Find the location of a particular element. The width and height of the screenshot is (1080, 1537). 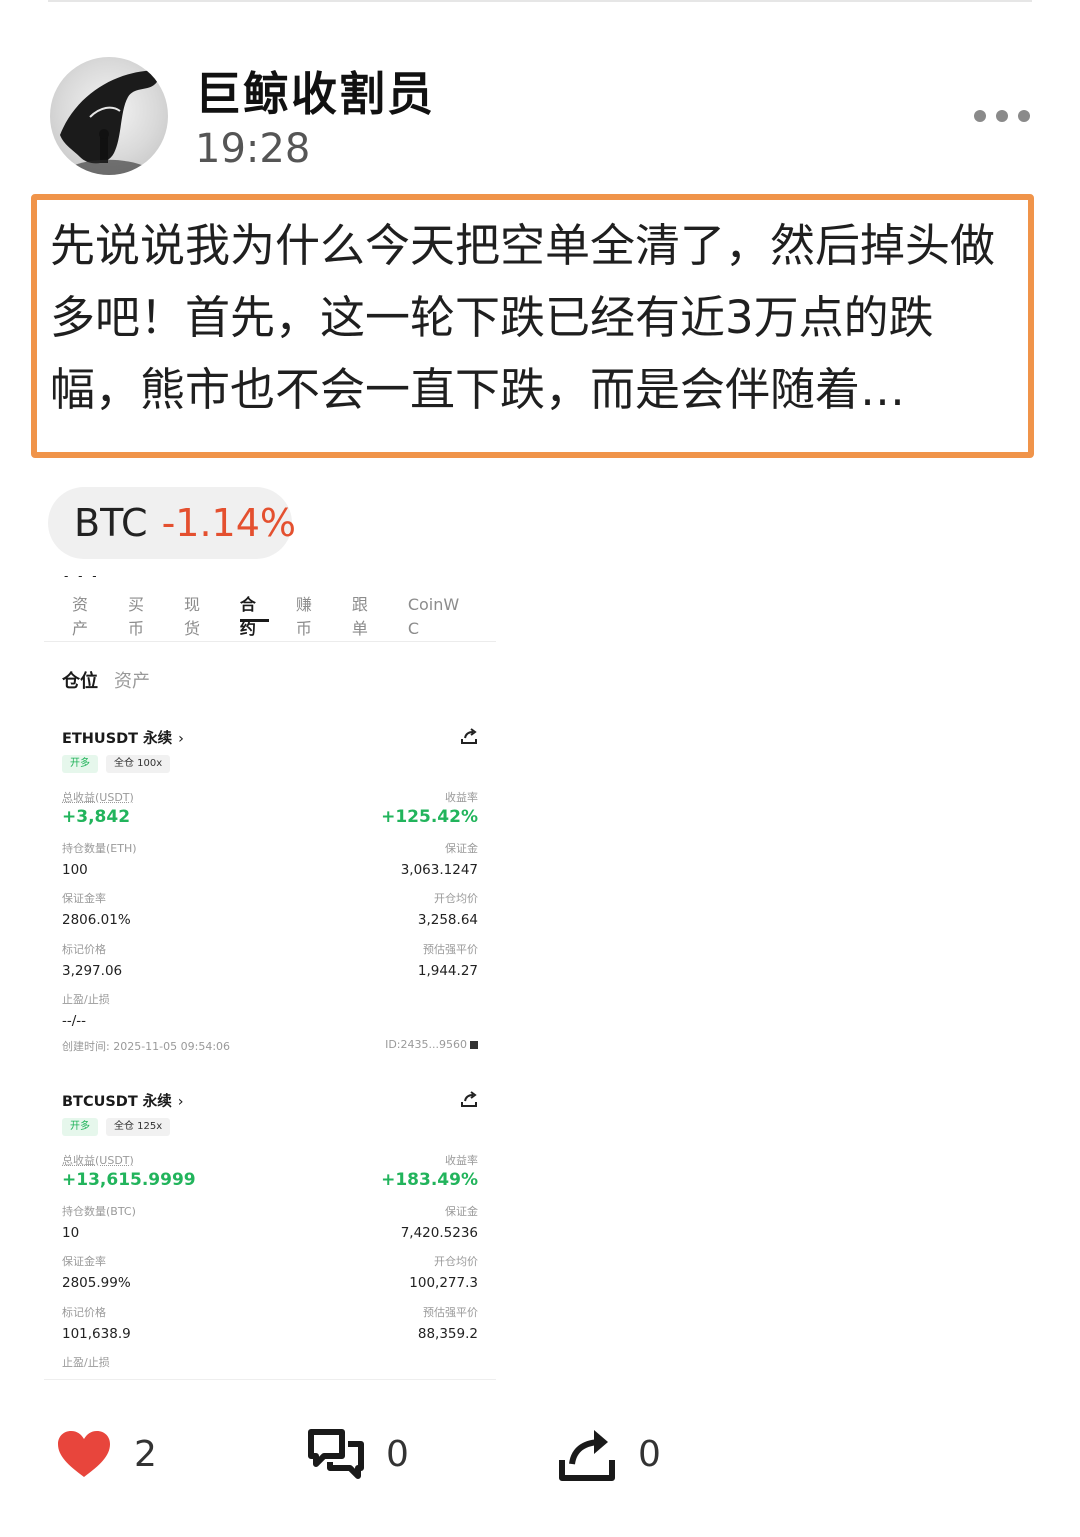

comment-button: 0 is located at coordinates (358, 1454).